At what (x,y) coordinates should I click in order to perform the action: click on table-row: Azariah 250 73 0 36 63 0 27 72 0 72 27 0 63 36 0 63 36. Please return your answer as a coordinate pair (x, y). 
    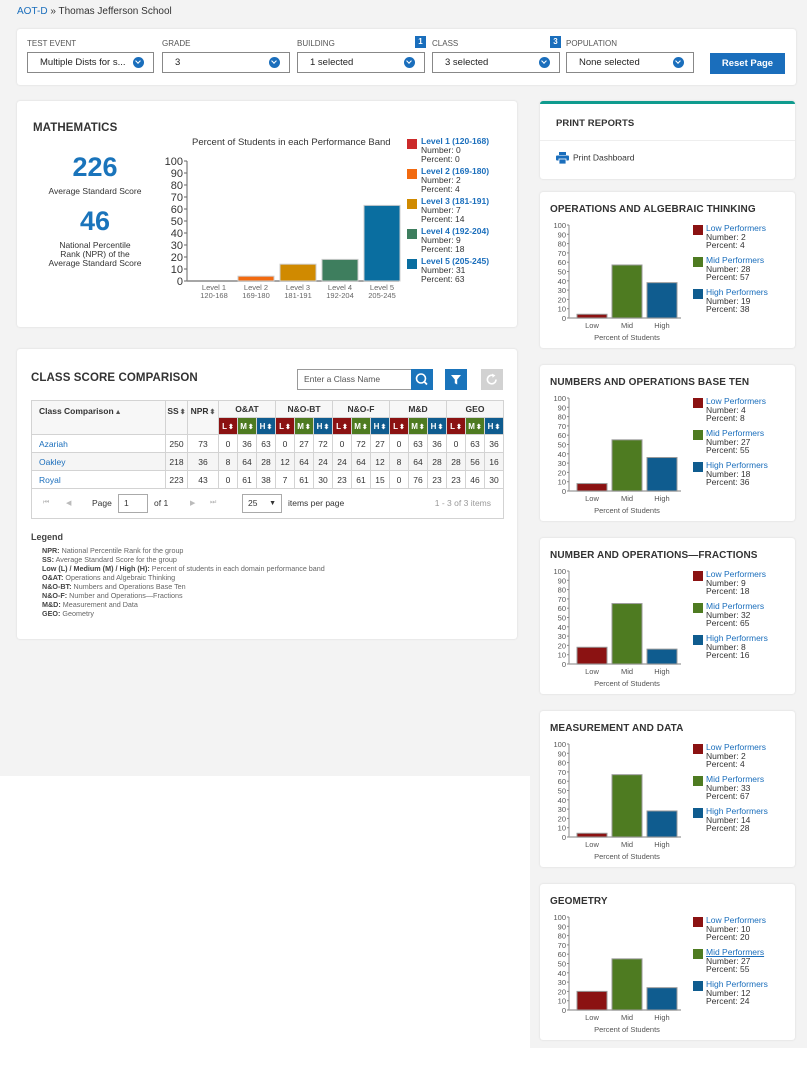
    Looking at the image, I should click on (267, 443).